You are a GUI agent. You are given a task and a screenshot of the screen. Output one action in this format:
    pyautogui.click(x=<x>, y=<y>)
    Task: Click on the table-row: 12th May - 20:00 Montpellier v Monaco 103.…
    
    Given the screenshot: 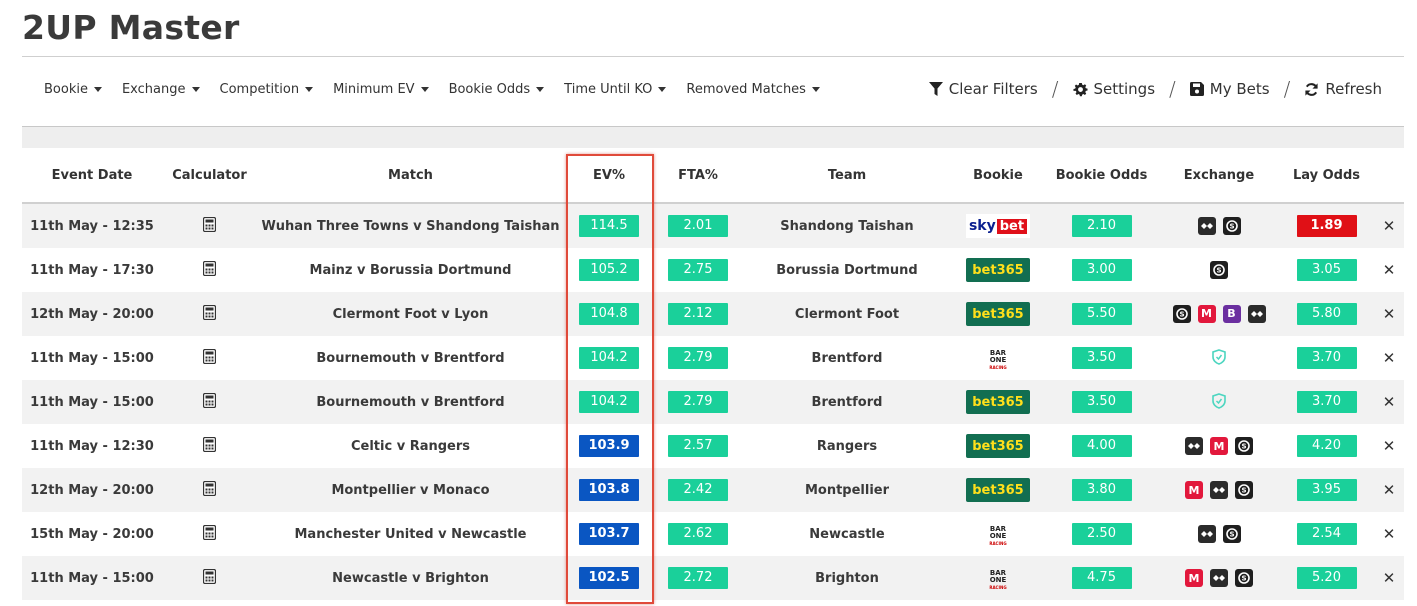 What is the action you would take?
    pyautogui.click(x=713, y=490)
    